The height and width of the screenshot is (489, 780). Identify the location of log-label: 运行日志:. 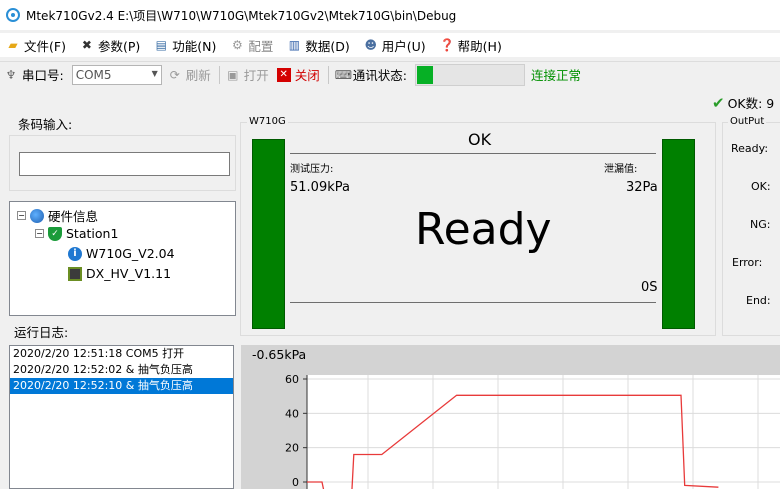
(41, 332).